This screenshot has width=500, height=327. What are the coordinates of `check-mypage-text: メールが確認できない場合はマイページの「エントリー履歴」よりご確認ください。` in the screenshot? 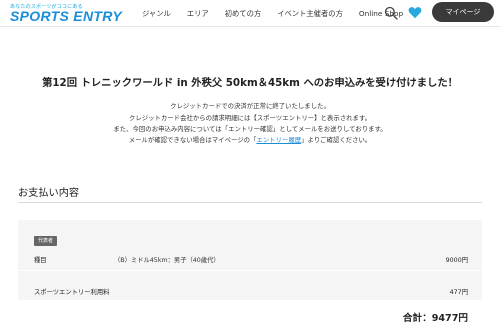 It's located at (250, 139).